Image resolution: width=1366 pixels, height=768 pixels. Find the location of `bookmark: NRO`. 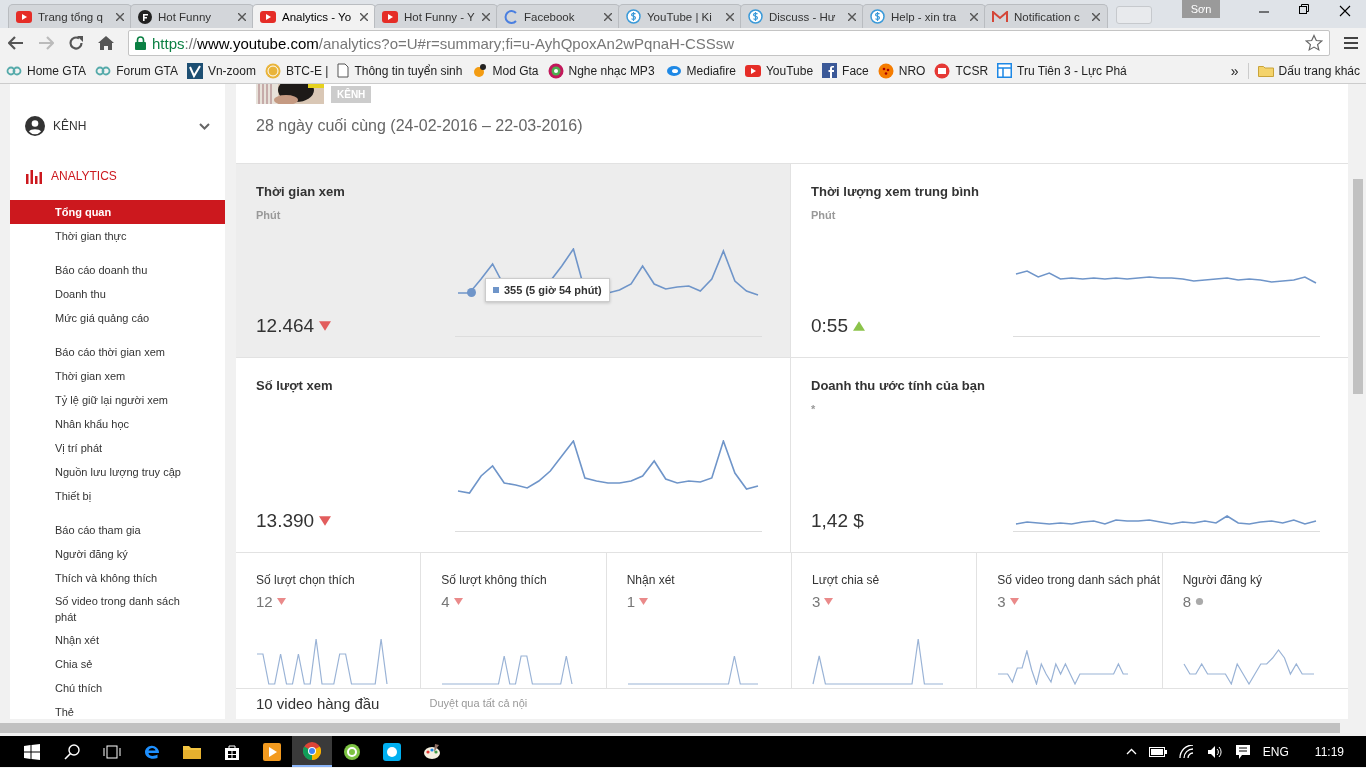

bookmark: NRO is located at coordinates (901, 70).